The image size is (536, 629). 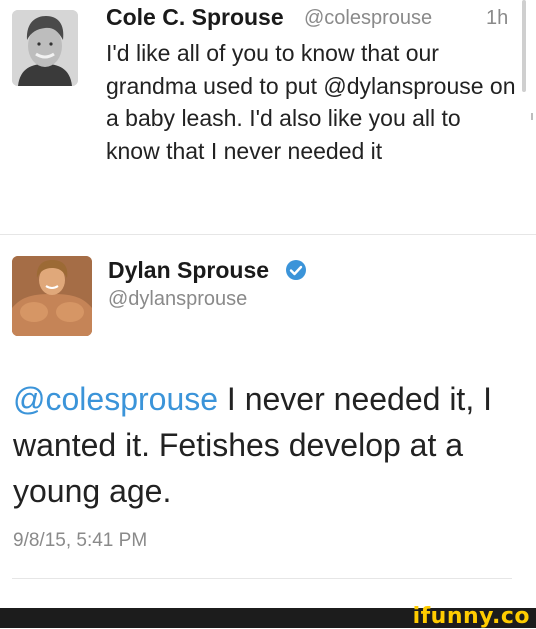 I want to click on avatar-cole-image, so click(x=45, y=48).